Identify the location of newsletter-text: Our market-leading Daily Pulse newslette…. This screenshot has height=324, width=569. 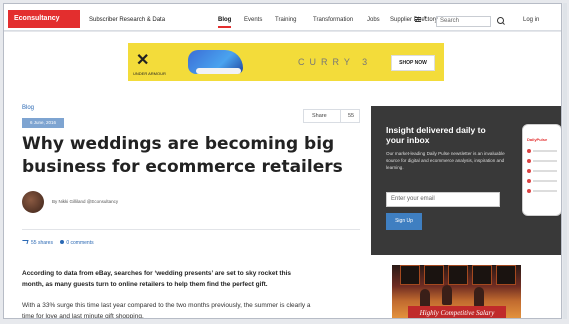
(445, 160).